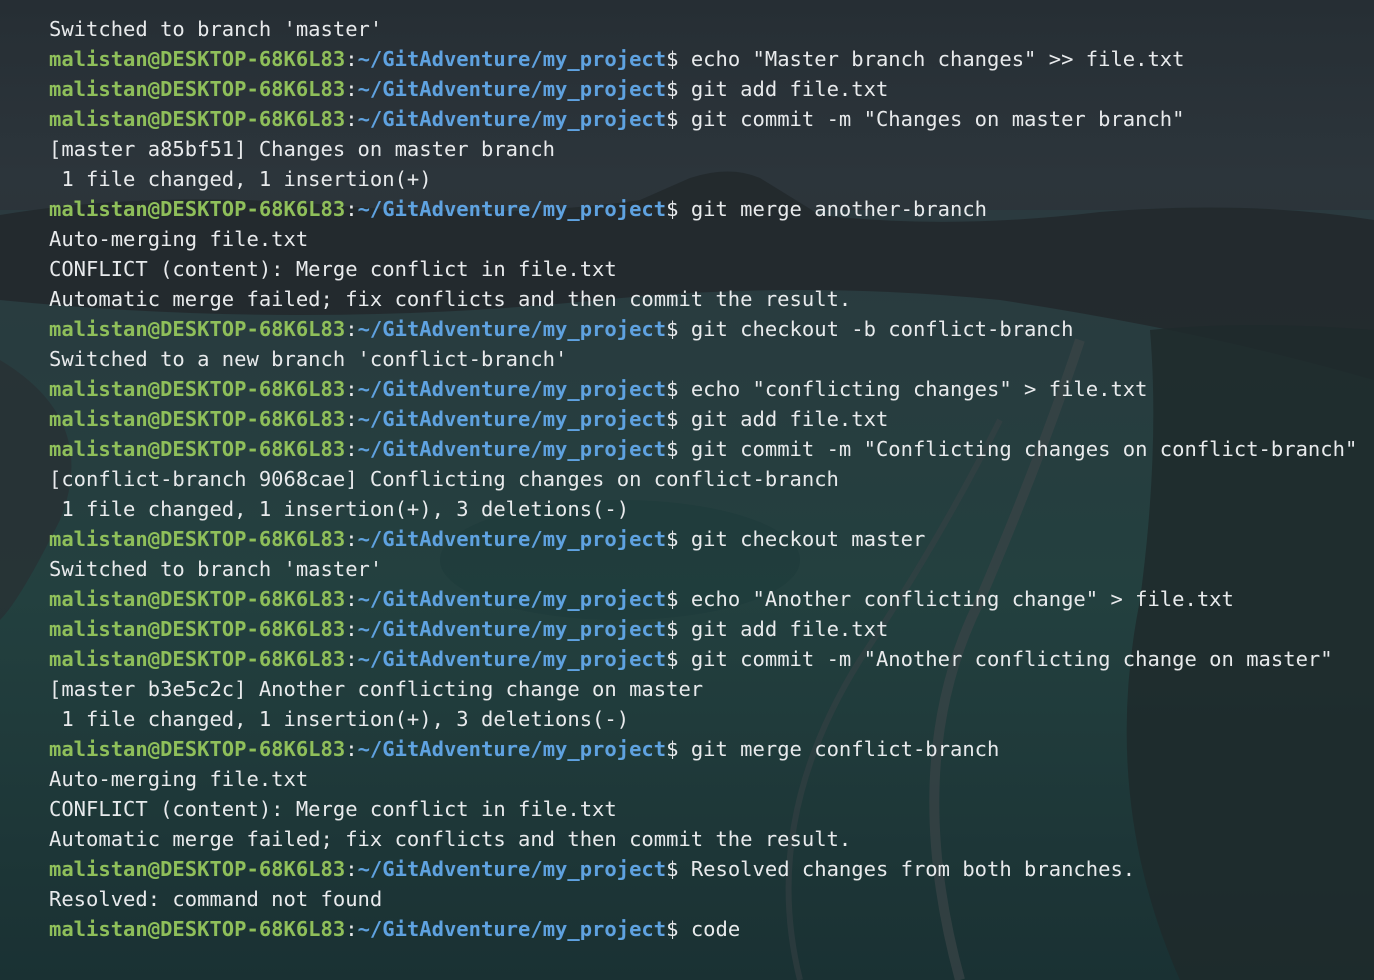  I want to click on output-text: 1 file changed, 1 insertion(+), so click(240, 179).